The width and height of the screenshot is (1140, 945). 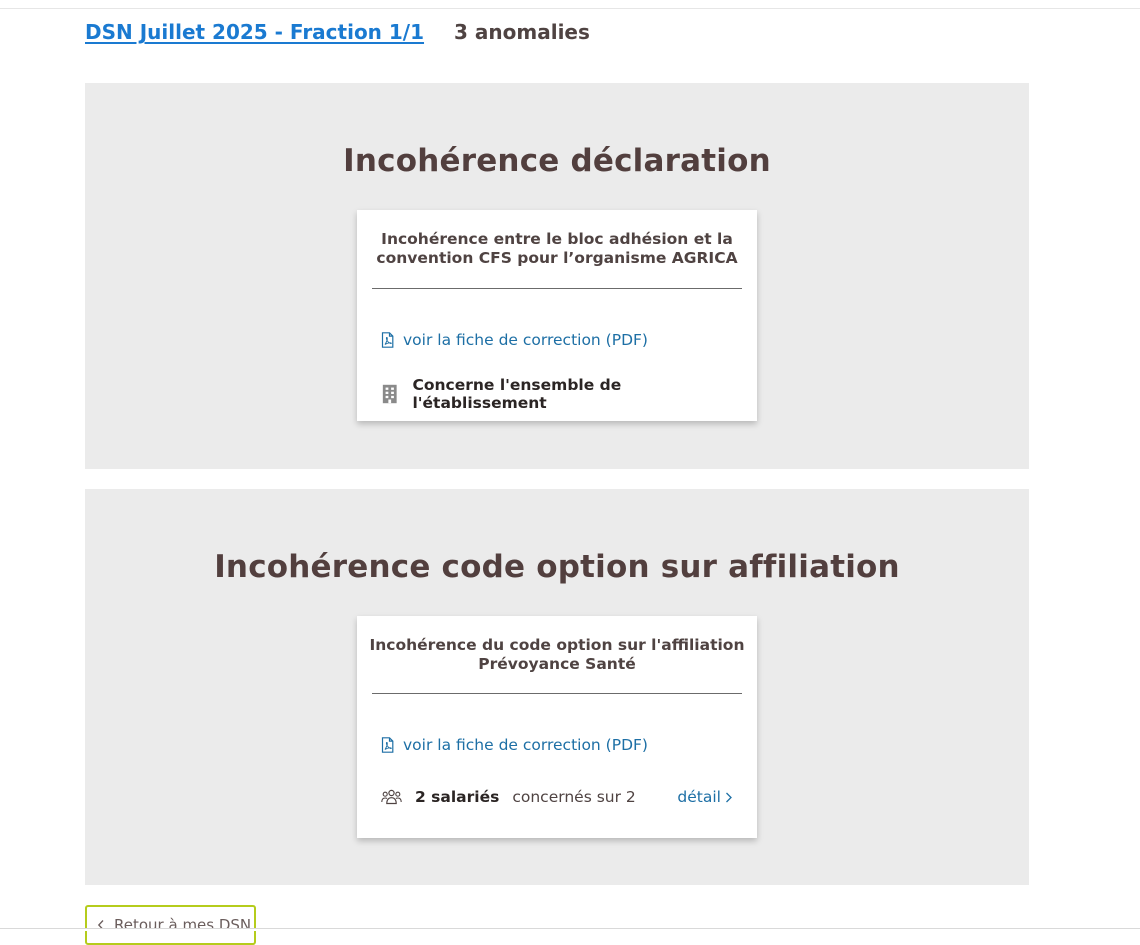 I want to click on building-icon, so click(x=389, y=394).